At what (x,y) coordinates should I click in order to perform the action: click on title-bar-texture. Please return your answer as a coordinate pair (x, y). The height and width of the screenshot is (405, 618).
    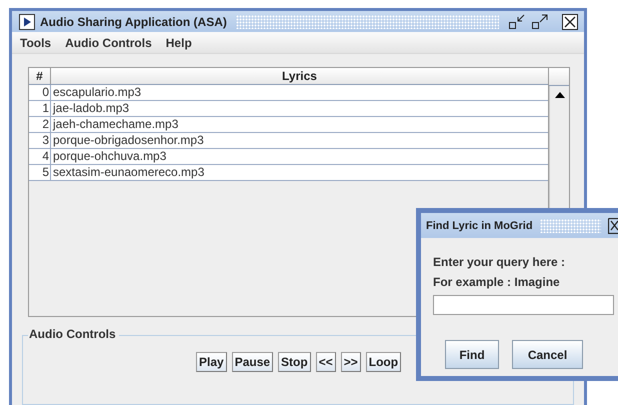
    Looking at the image, I should click on (570, 225).